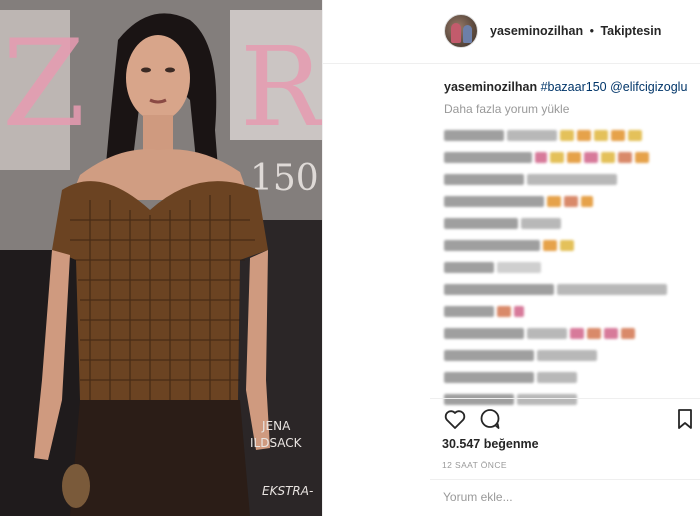 This screenshot has width=700, height=516. Describe the element at coordinates (43, 84) in the screenshot. I see `svg-text: Z` at that location.